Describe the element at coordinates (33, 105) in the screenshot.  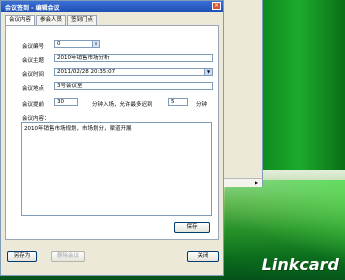
I see `remind-label: 会议提前` at that location.